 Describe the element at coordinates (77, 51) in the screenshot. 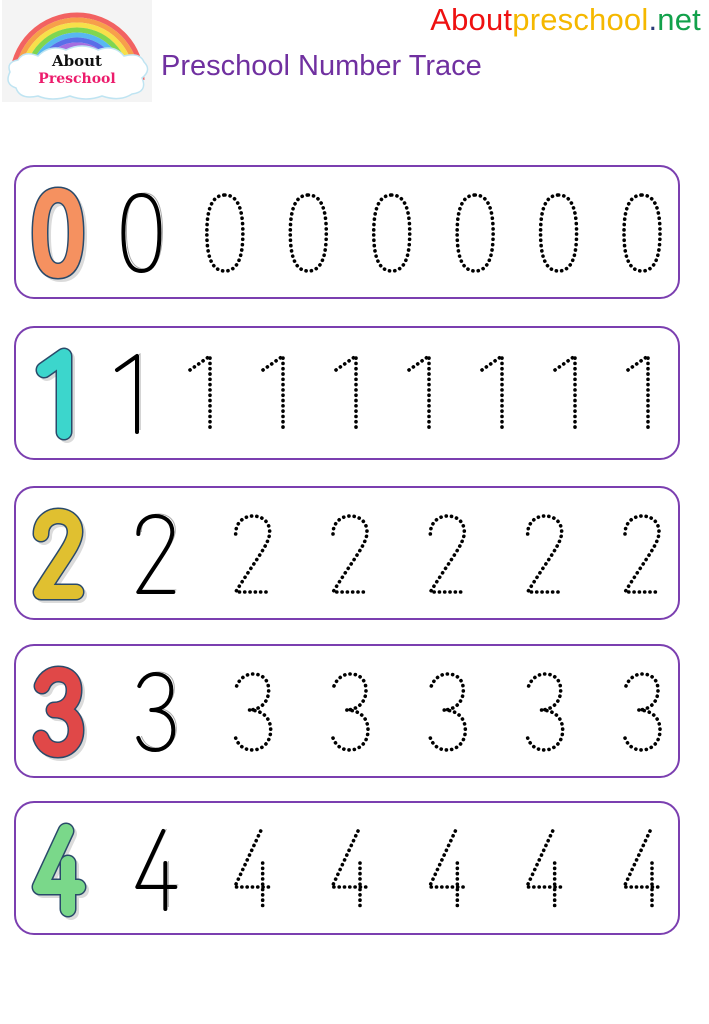

I see `logo: About Preschool` at that location.